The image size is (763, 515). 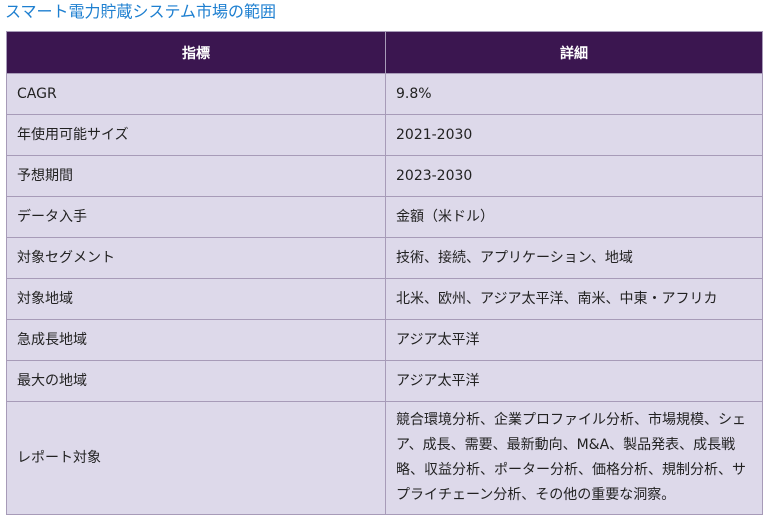 What do you see at coordinates (574, 299) in the screenshot?
I see `row-detail: 北米、欧州、アジア太平洋、南米、中東・アフリカ` at bounding box center [574, 299].